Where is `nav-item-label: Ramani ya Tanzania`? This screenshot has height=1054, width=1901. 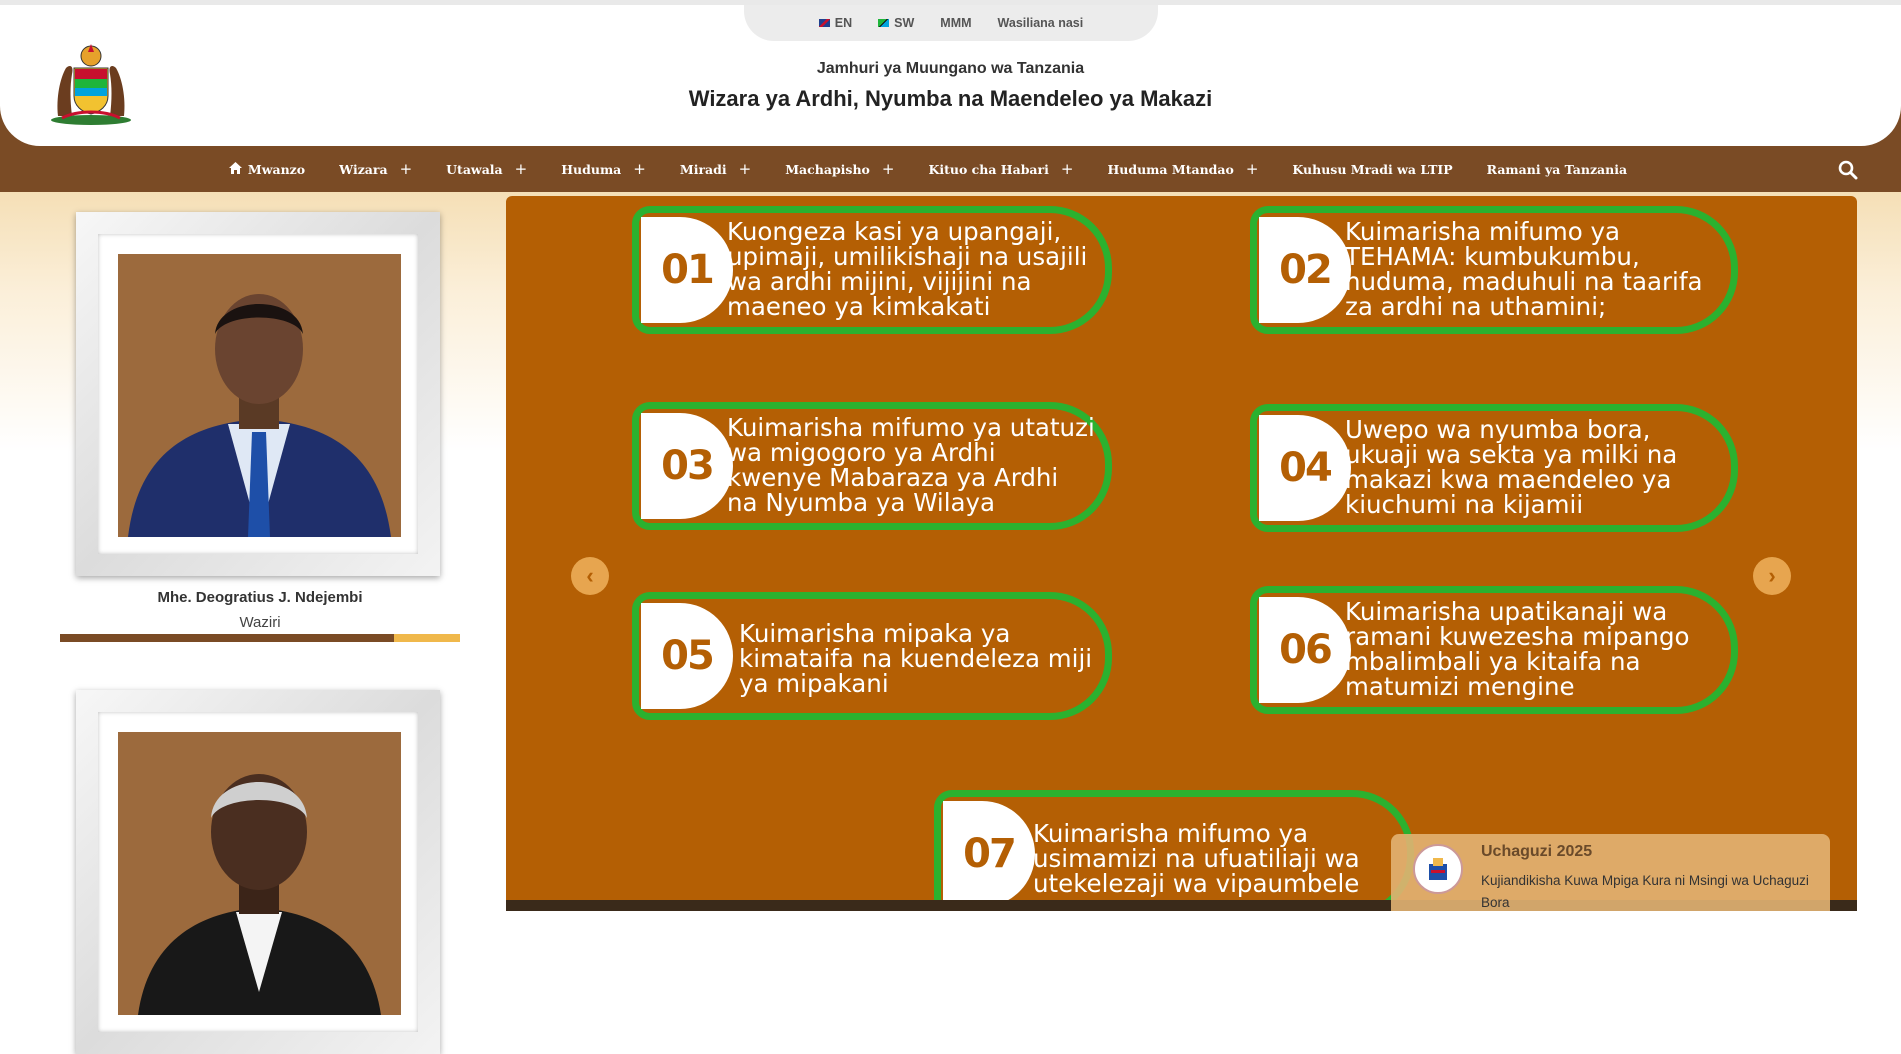
nav-item-label: Ramani ya Tanzania is located at coordinates (1557, 169).